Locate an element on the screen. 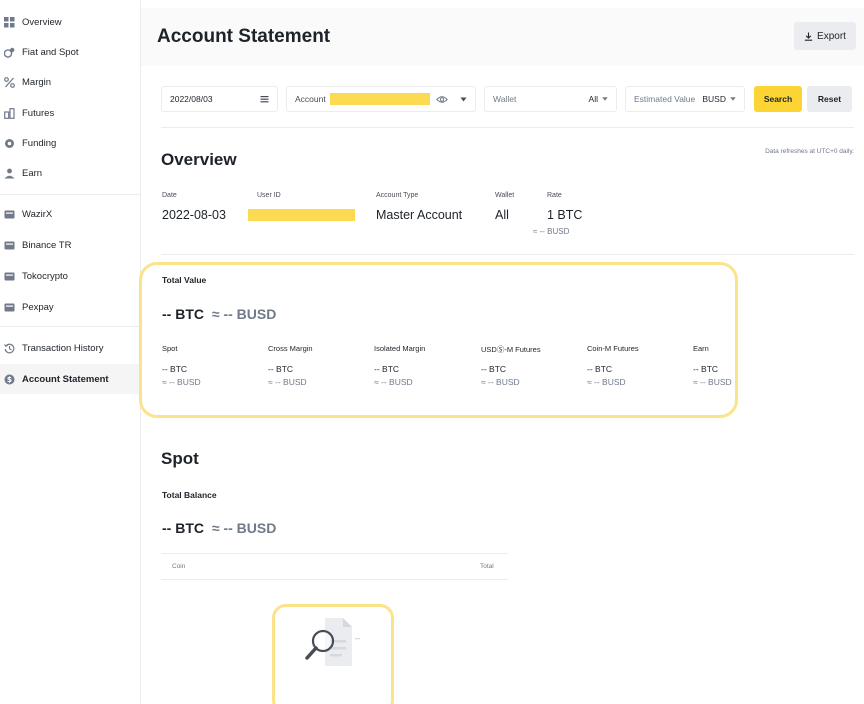 The width and height of the screenshot is (864, 704). sidebar-item-label: Fiat and Spot is located at coordinates (50, 52).